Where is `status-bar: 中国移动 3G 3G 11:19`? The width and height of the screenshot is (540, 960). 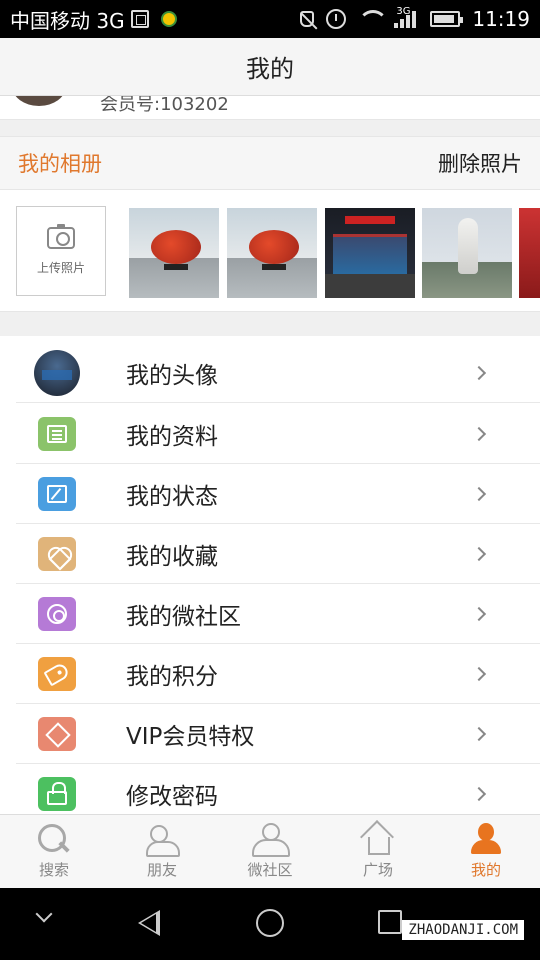 status-bar: 中国移动 3G 3G 11:19 is located at coordinates (270, 19).